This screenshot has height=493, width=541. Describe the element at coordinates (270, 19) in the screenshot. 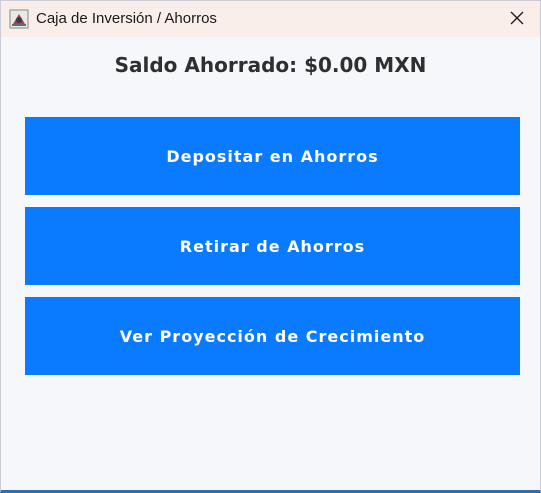

I see `title-bar: Caja de Inversión / Ahorros` at that location.